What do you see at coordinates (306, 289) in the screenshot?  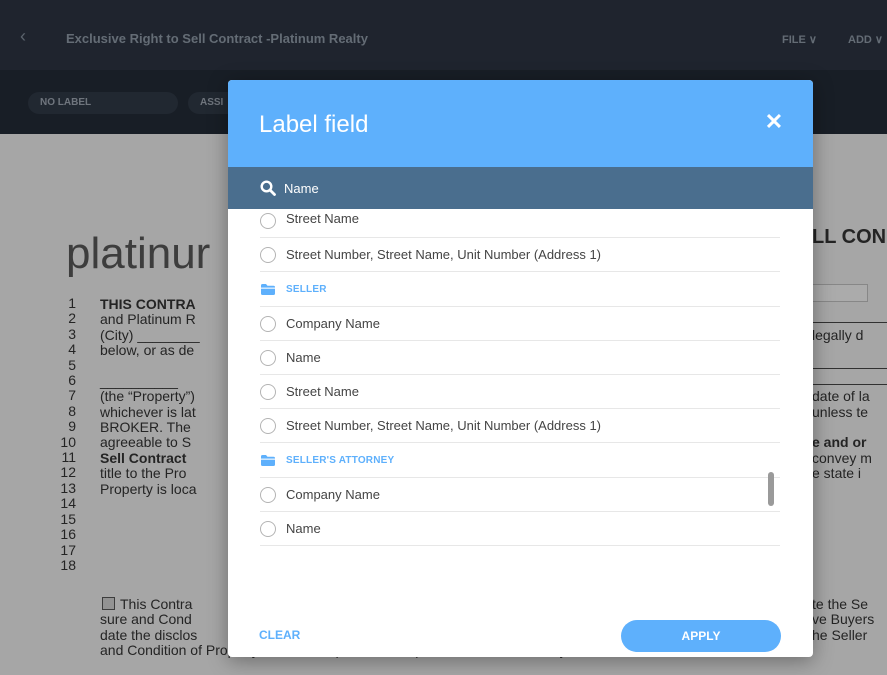 I see `group-label: SELLER` at bounding box center [306, 289].